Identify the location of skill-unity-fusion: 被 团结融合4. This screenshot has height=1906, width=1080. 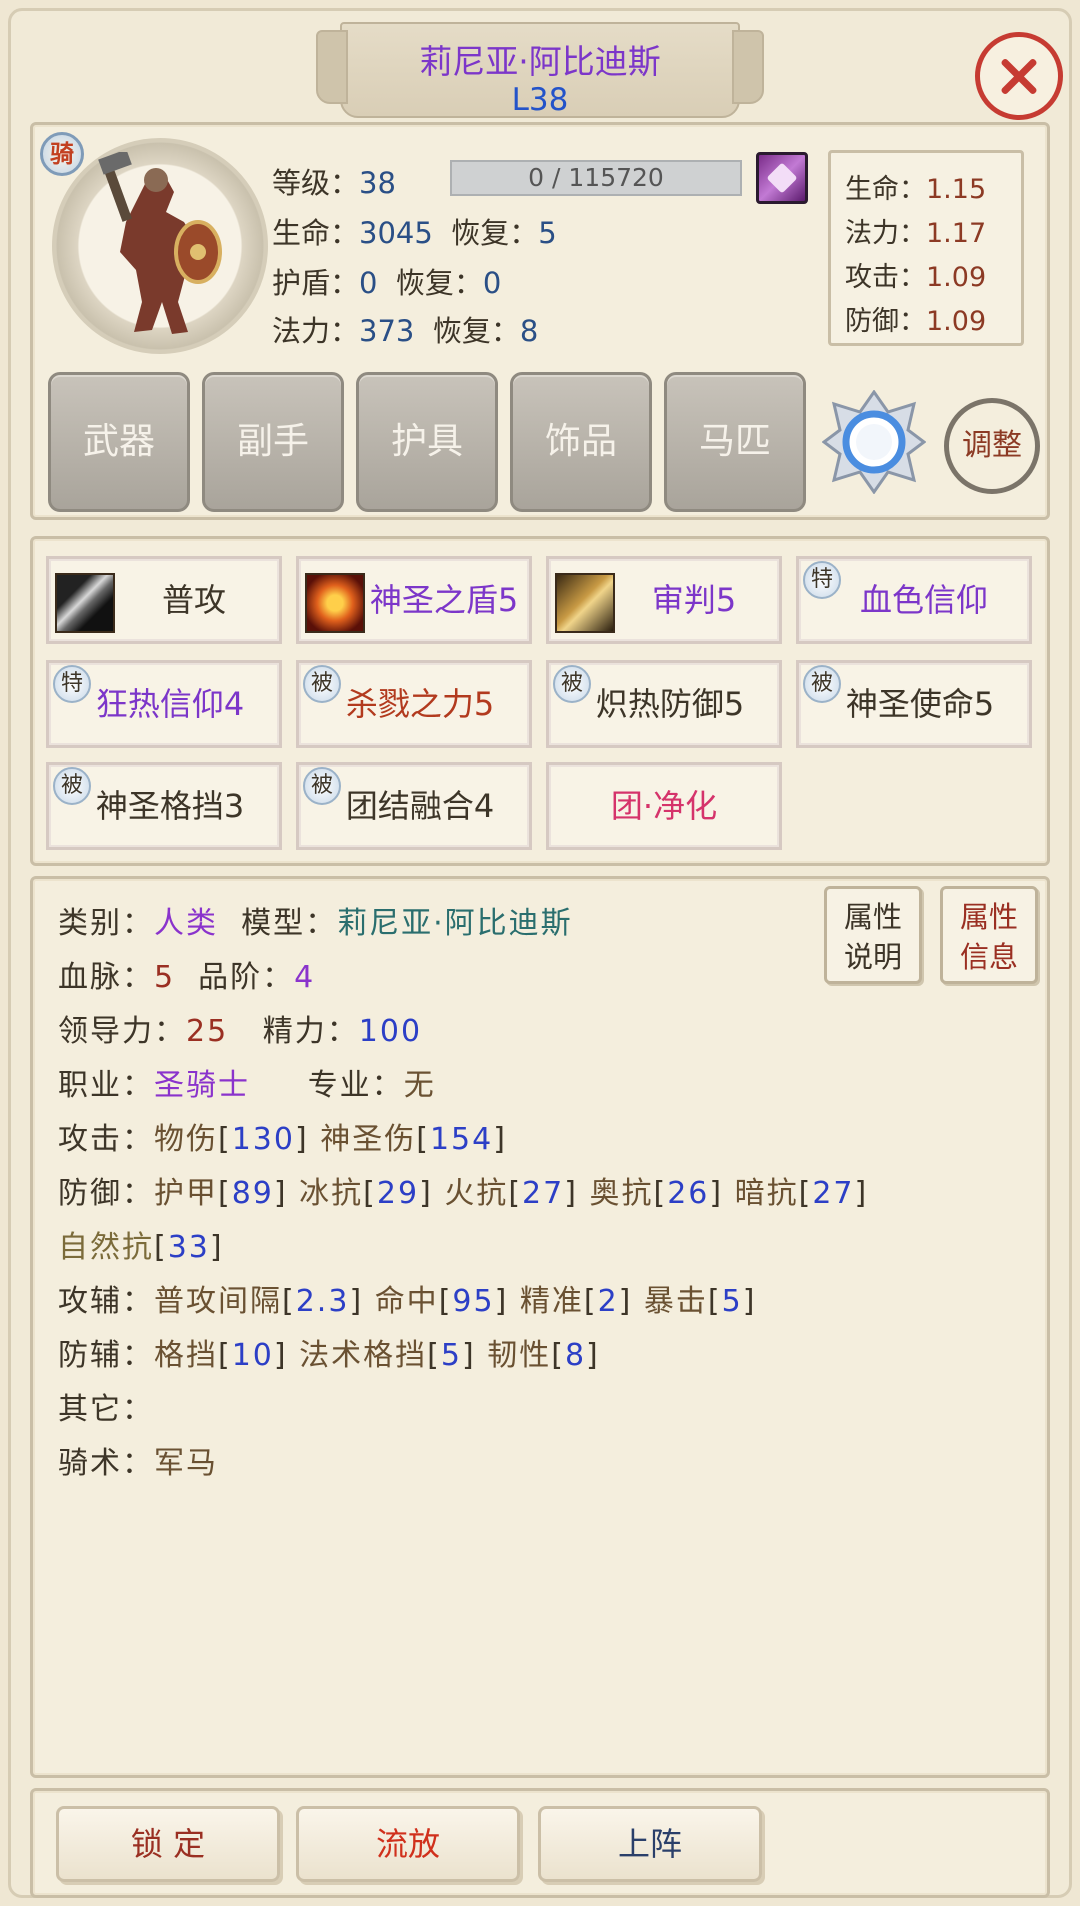
(414, 806).